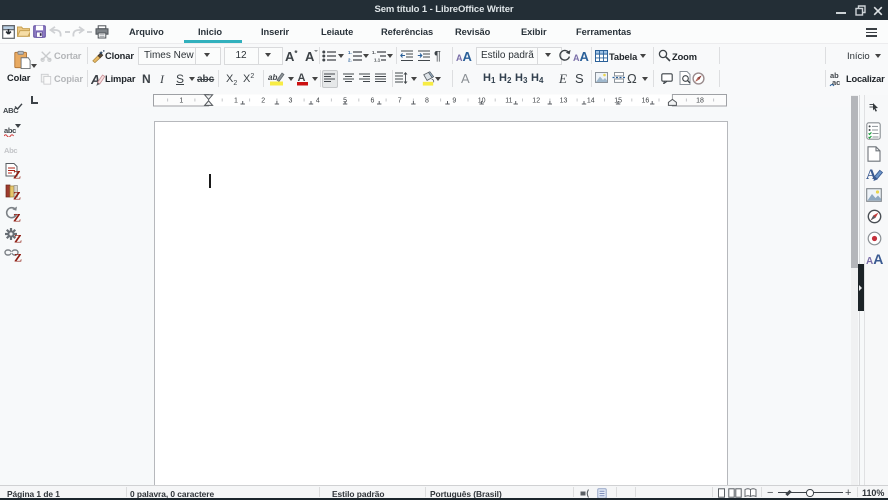 The width and height of the screenshot is (888, 500). I want to click on svg-text: 8, so click(427, 101).